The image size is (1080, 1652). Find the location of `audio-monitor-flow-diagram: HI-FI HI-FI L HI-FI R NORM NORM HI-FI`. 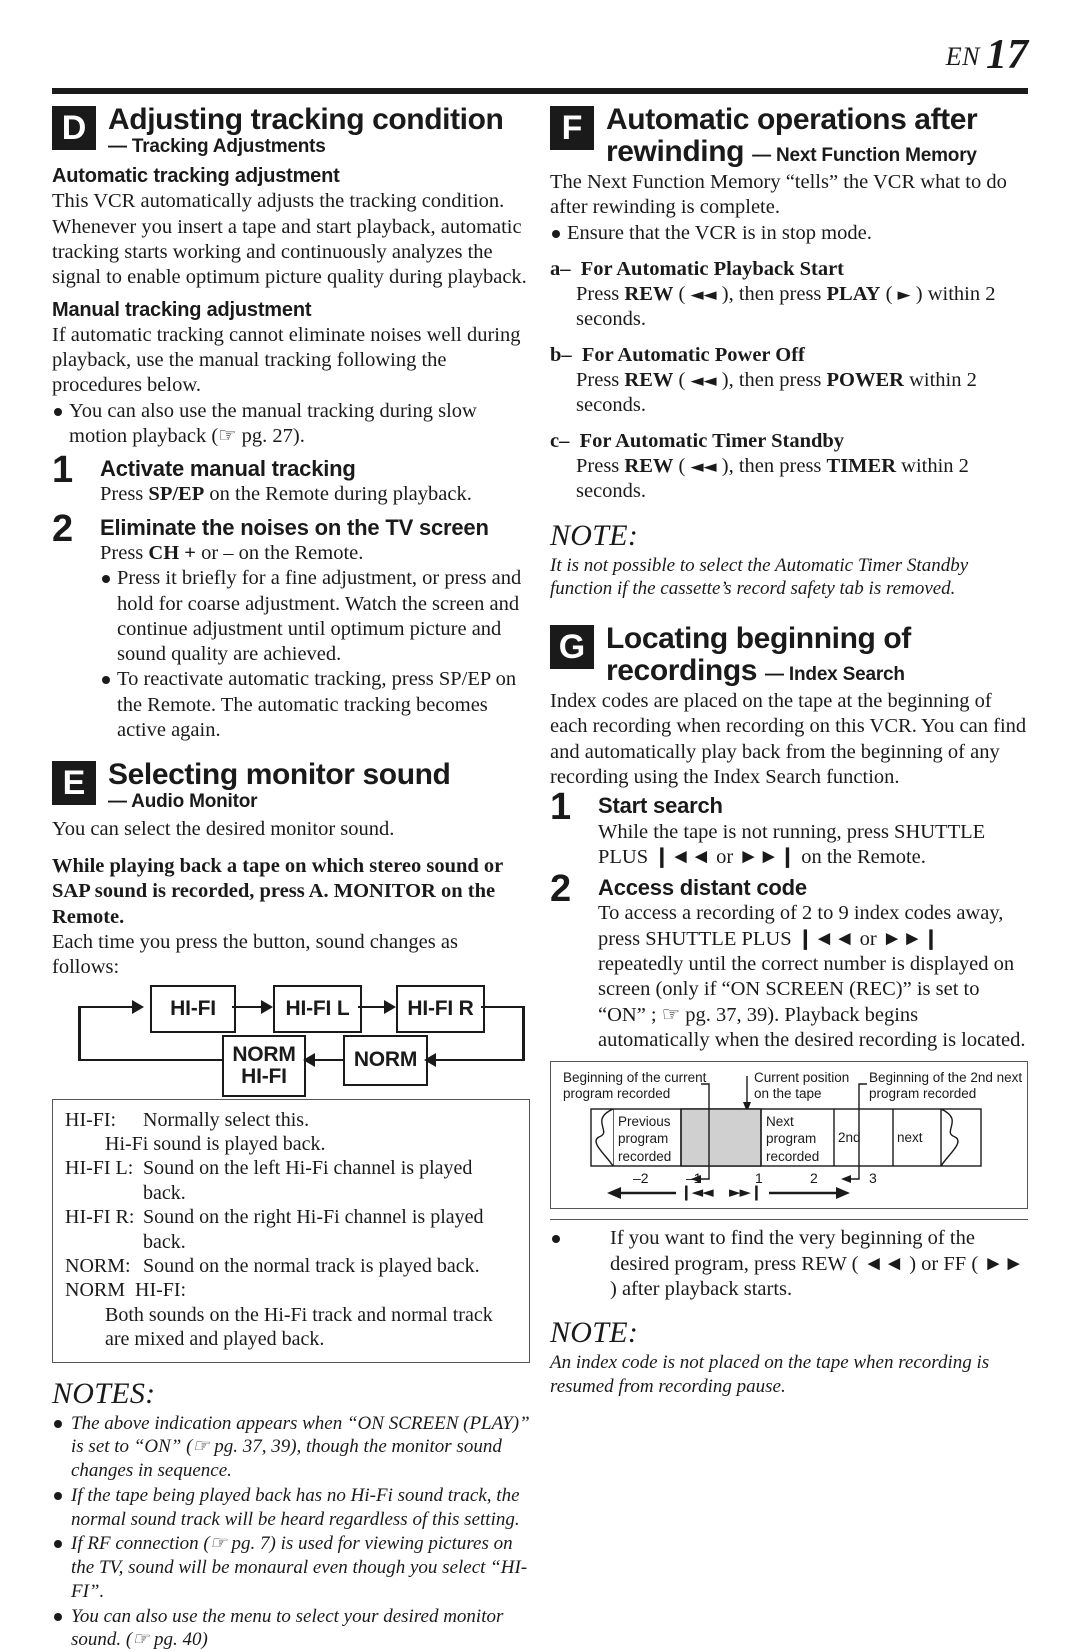

audio-monitor-flow-diagram: HI-FI HI-FI L HI-FI R NORM NORM HI-FI is located at coordinates (291, 1040).